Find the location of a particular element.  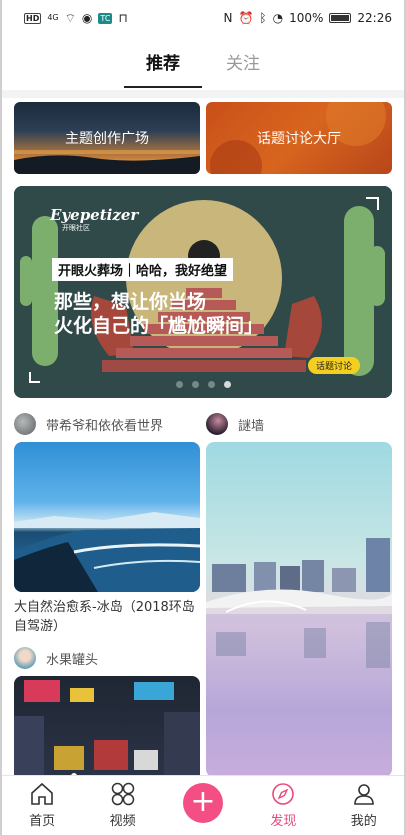

post-author: 謎墙 is located at coordinates (299, 424).